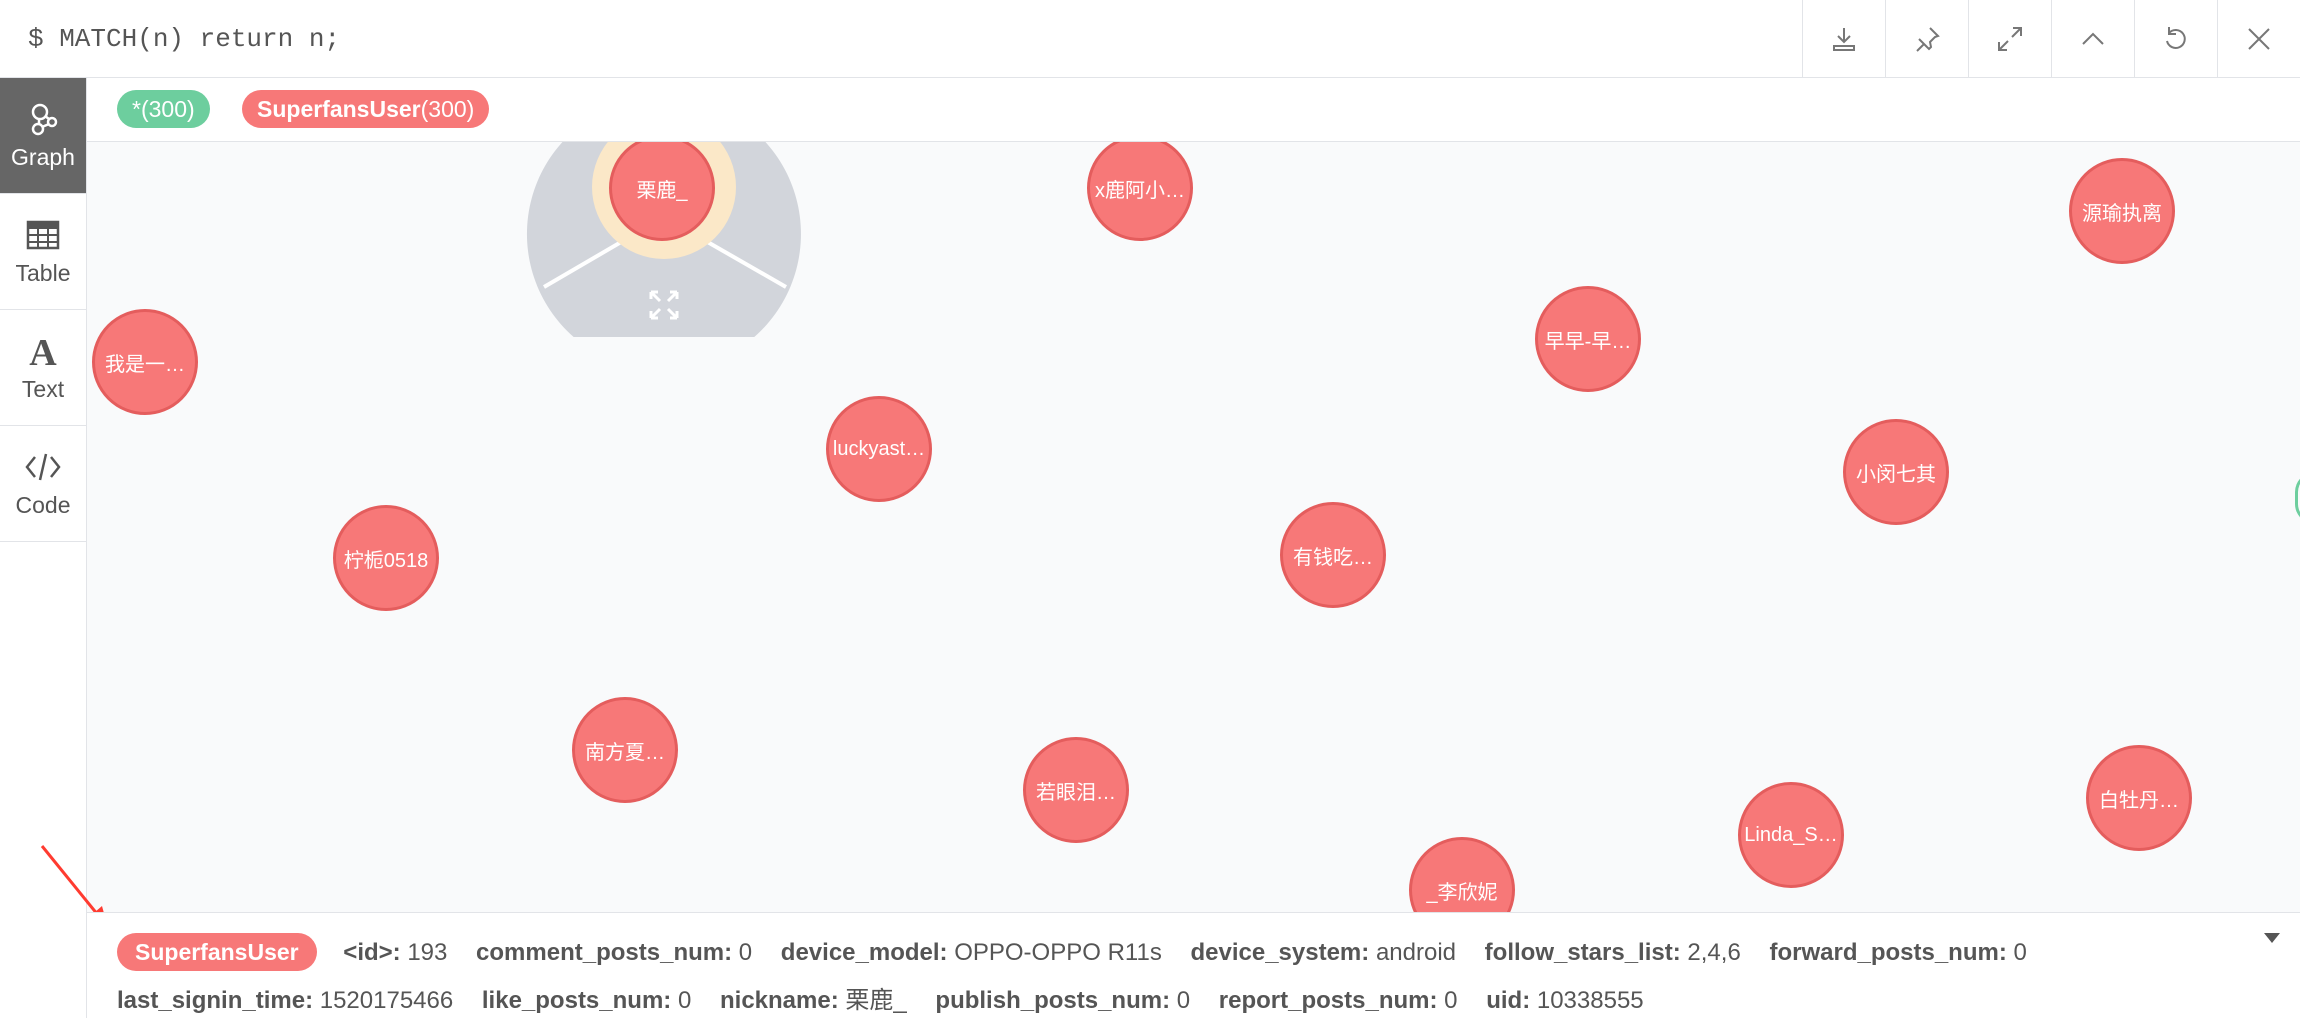 The image size is (2300, 1019). I want to click on close-button, so click(2258, 38).